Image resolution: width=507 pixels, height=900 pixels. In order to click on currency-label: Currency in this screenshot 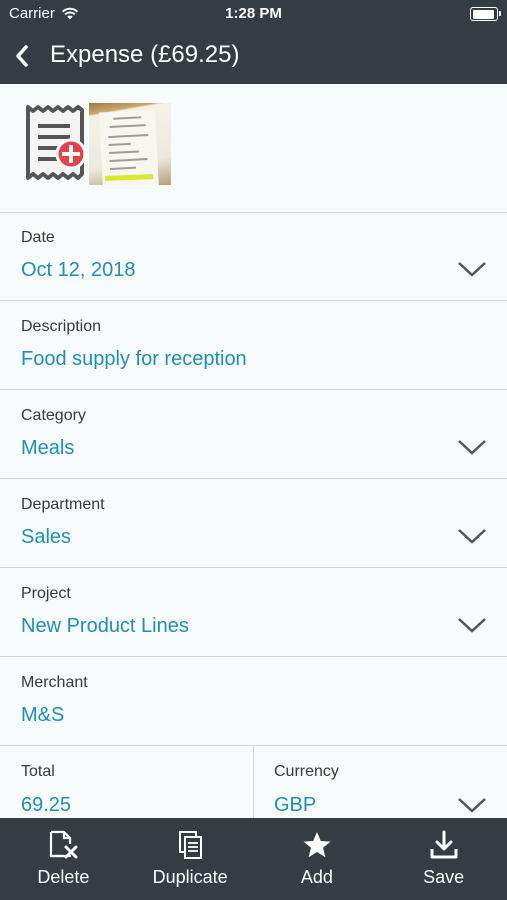, I will do `click(306, 771)`.